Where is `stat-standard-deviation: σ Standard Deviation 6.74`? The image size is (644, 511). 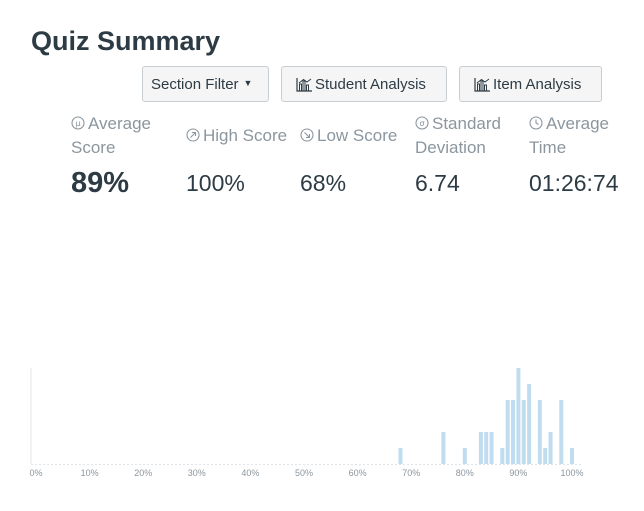 stat-standard-deviation: σ Standard Deviation 6.74 is located at coordinates (458, 155).